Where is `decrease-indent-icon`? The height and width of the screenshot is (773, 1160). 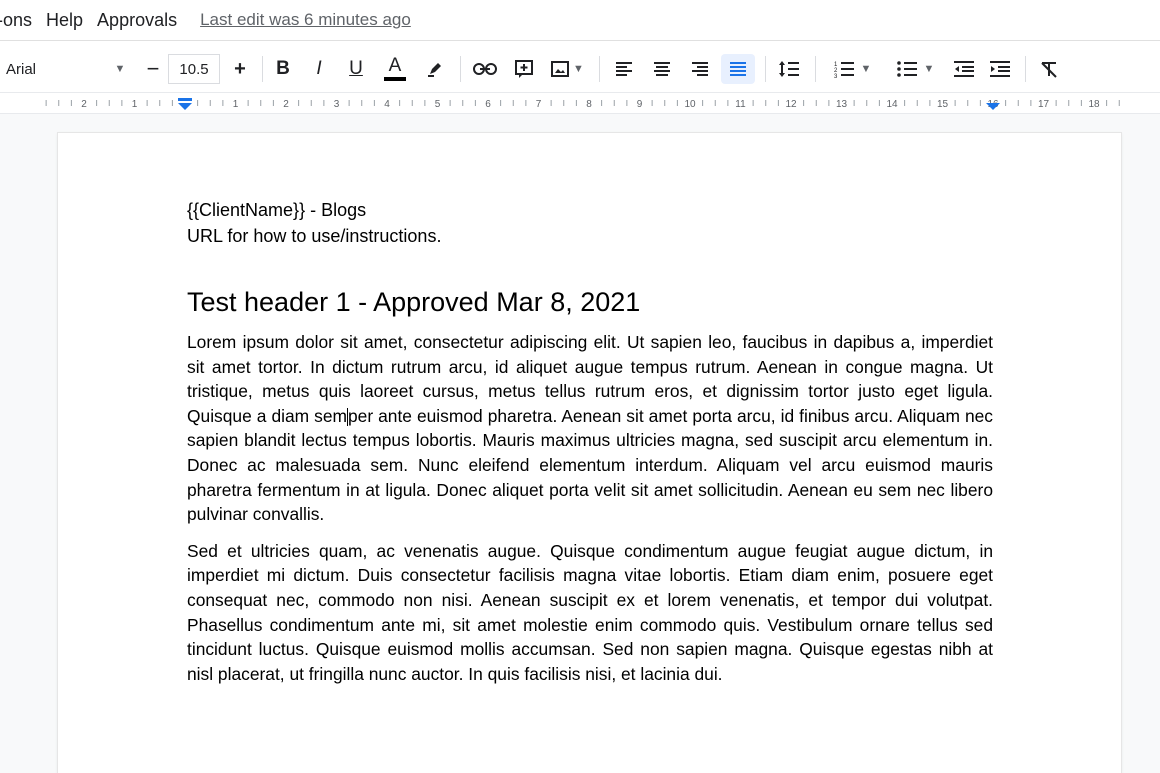
decrease-indent-icon is located at coordinates (964, 69).